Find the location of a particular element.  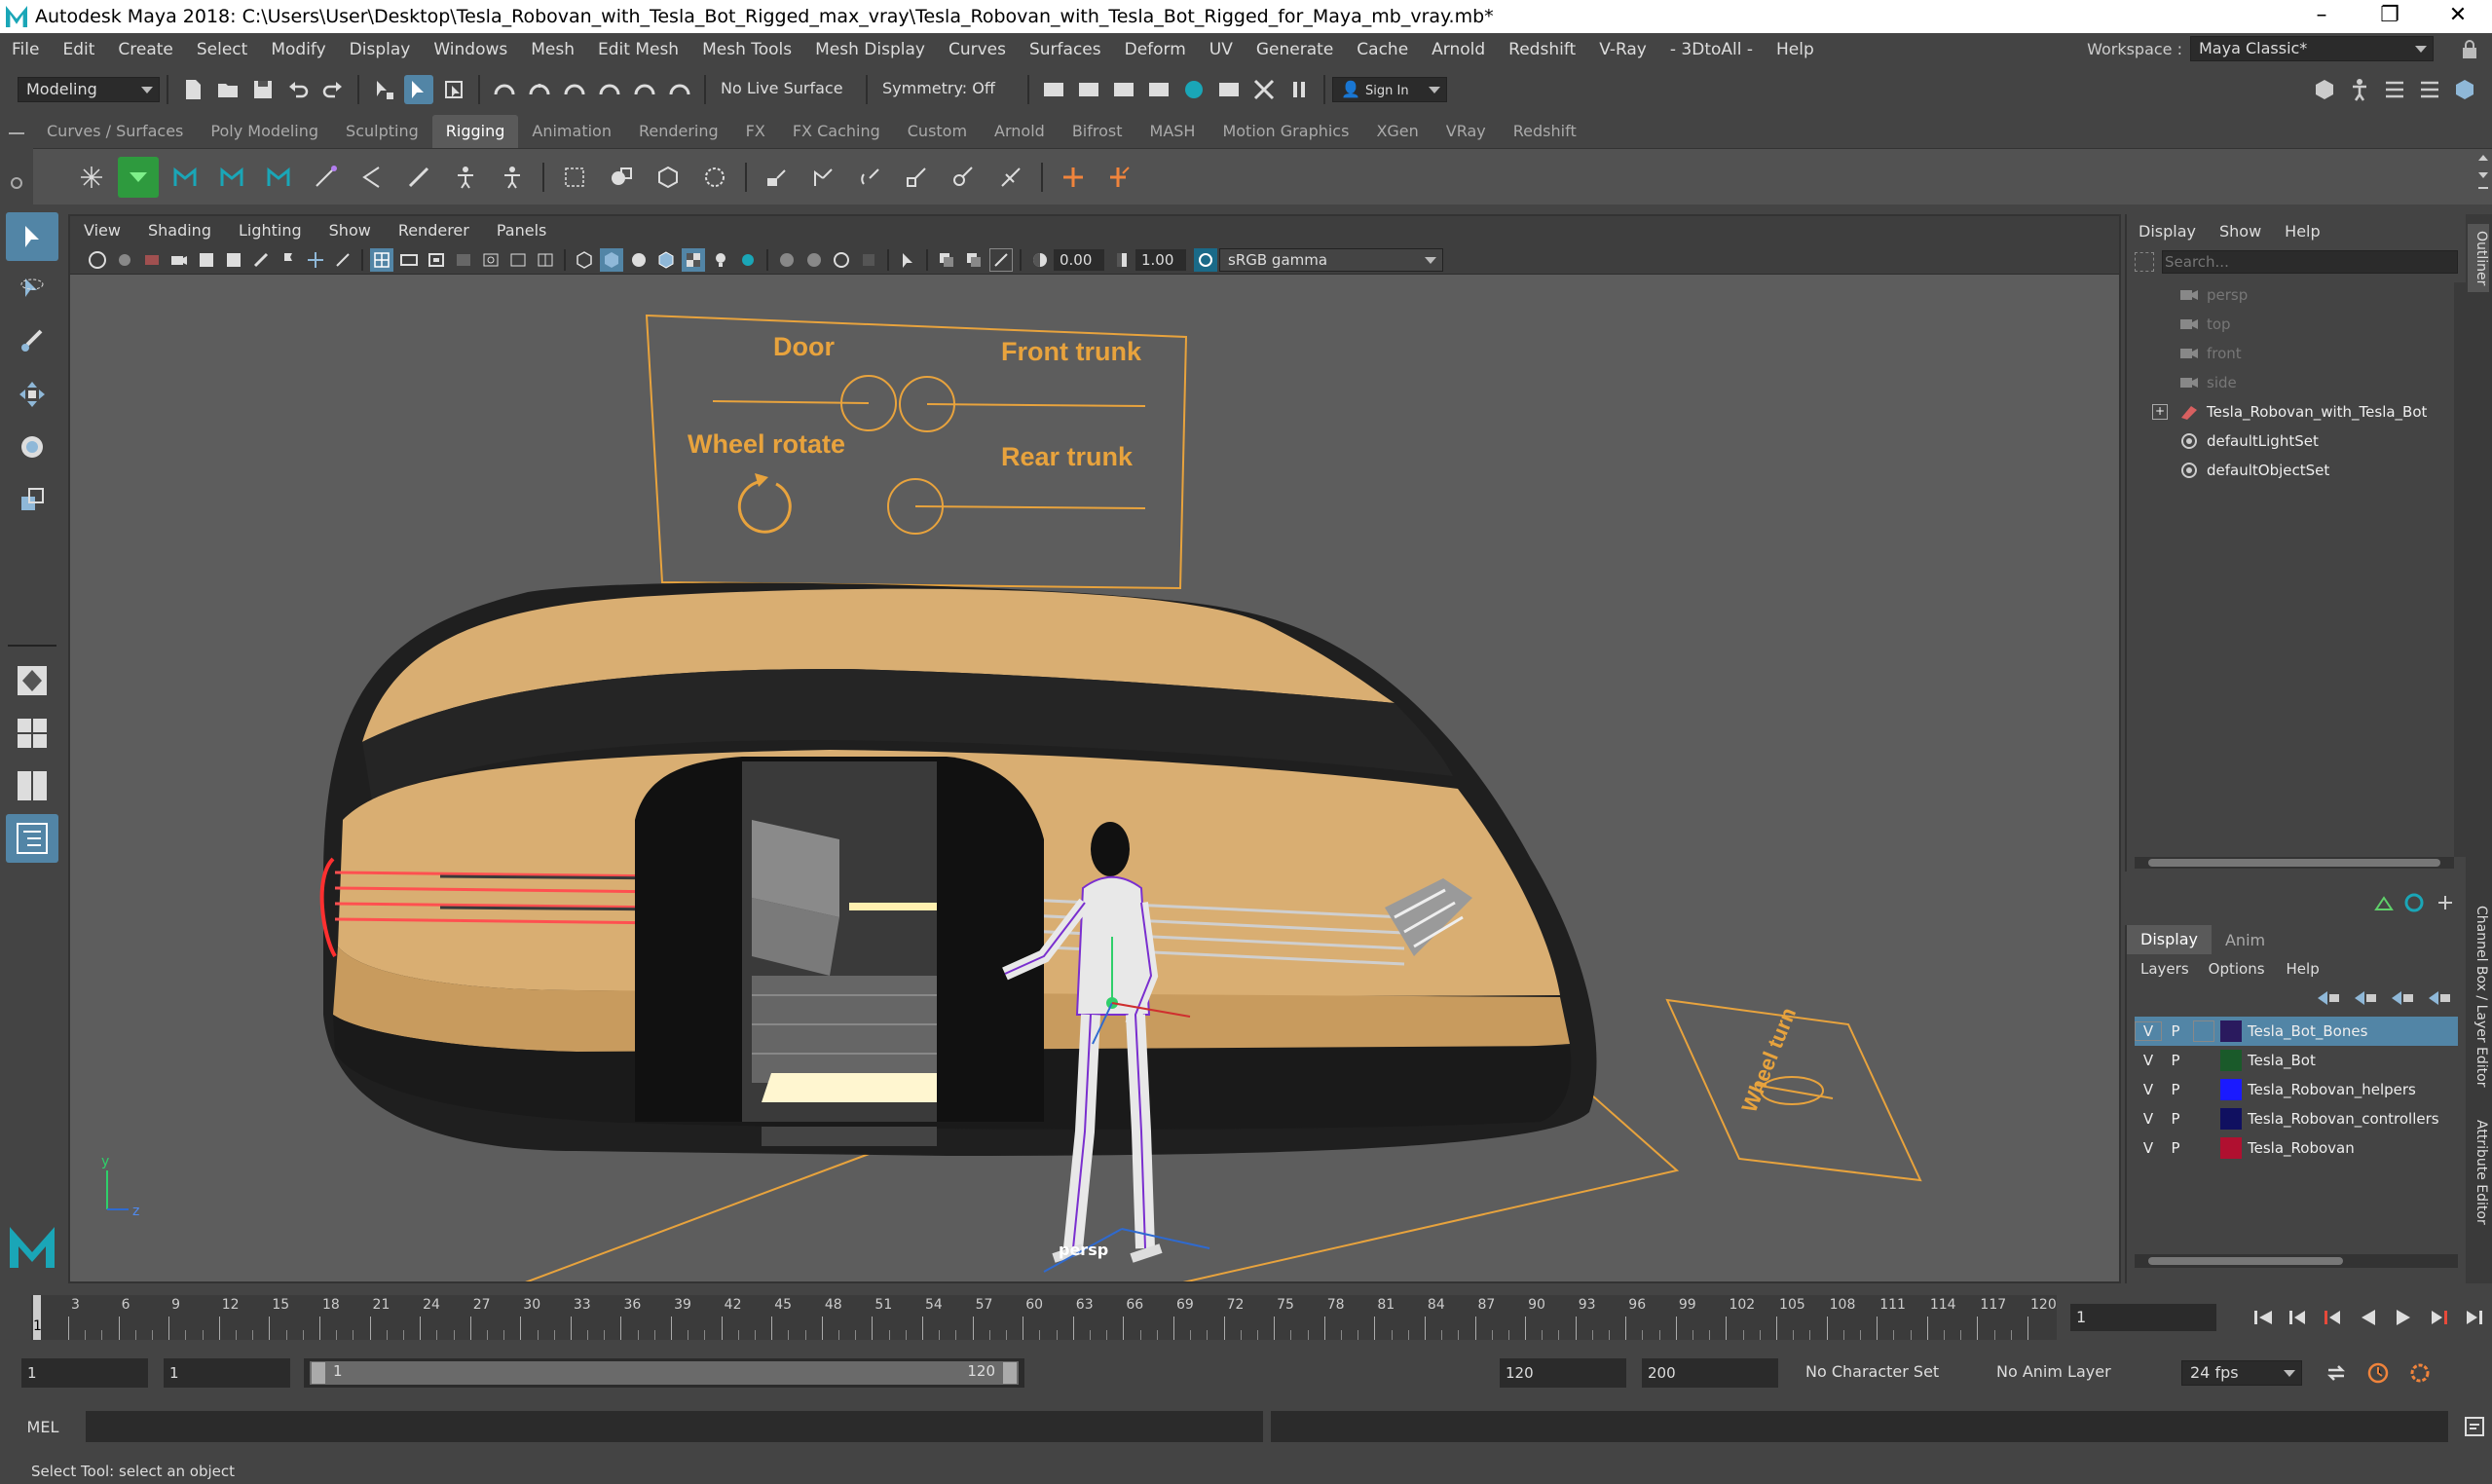

render-current-frame-icon is located at coordinates (1053, 89).